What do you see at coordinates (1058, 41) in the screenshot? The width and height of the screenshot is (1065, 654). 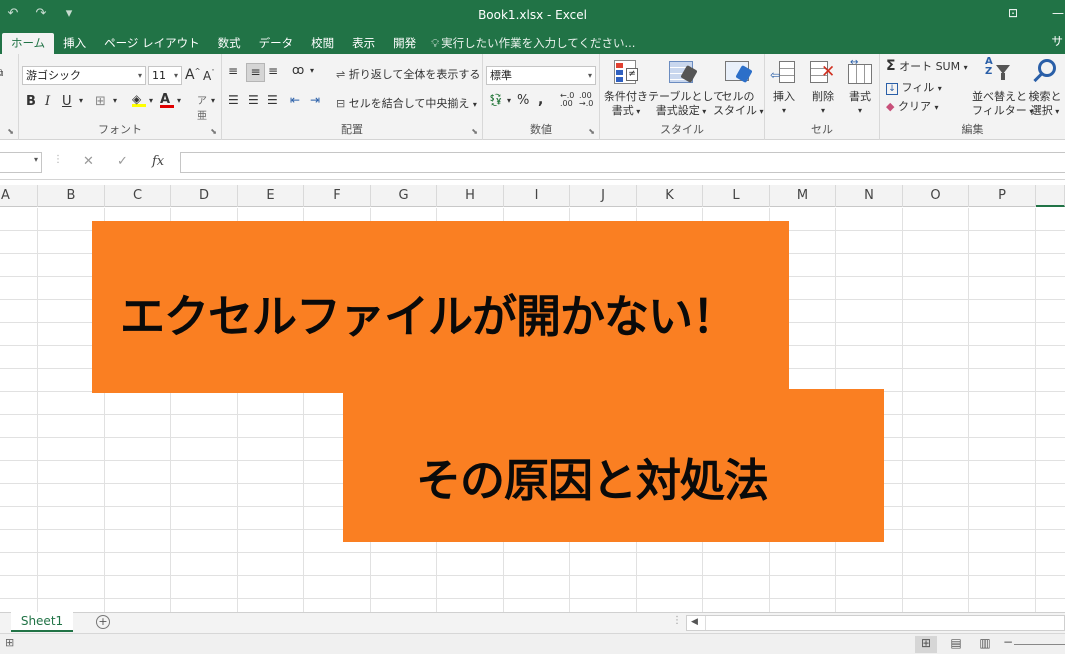 I see `sign-in-link: サ` at bounding box center [1058, 41].